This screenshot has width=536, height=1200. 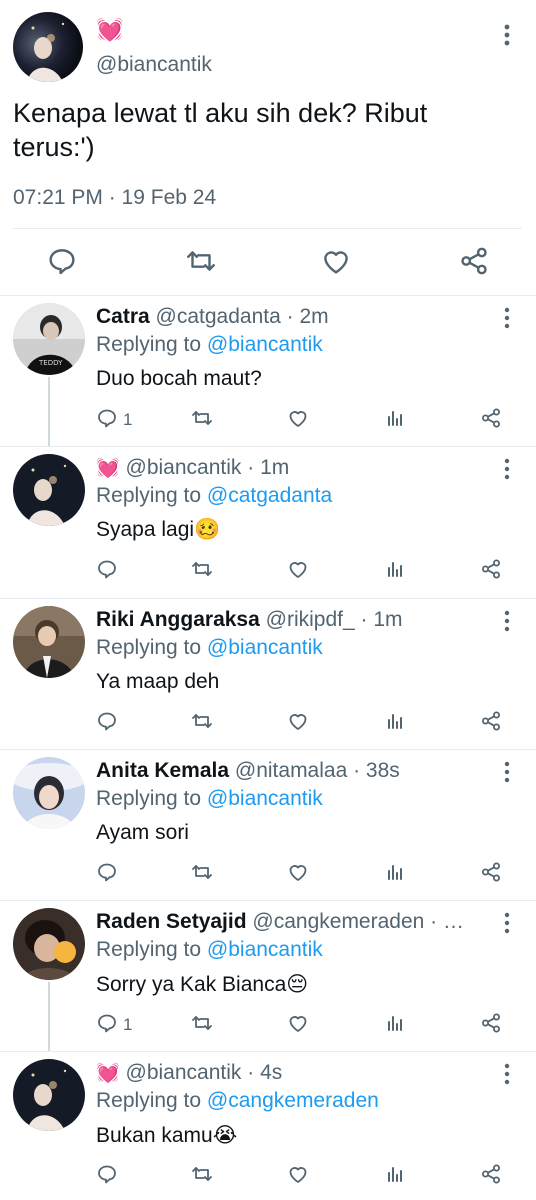 I want to click on reply-text: Bukan kamu😭, so click(x=167, y=1135).